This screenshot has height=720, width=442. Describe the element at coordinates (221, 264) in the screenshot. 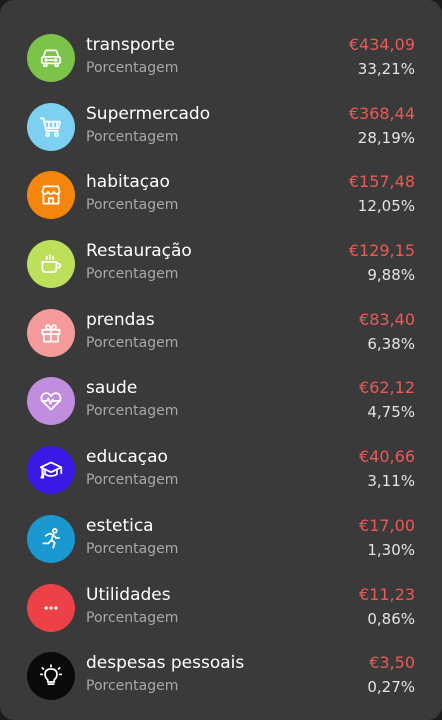

I see `category-row-restauracao: Restauração Porcentagem €129,15 9,88%` at that location.